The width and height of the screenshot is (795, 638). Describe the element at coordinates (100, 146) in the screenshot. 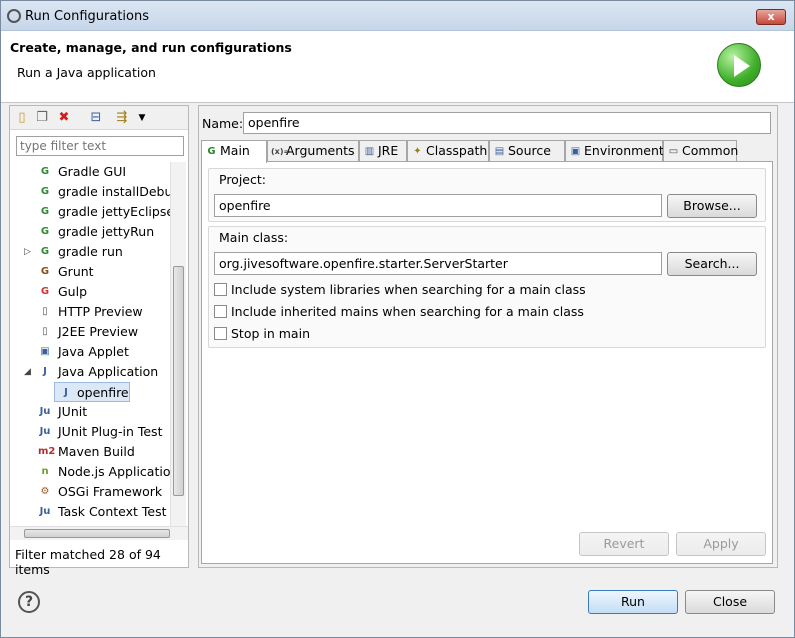

I see `filter-input` at that location.